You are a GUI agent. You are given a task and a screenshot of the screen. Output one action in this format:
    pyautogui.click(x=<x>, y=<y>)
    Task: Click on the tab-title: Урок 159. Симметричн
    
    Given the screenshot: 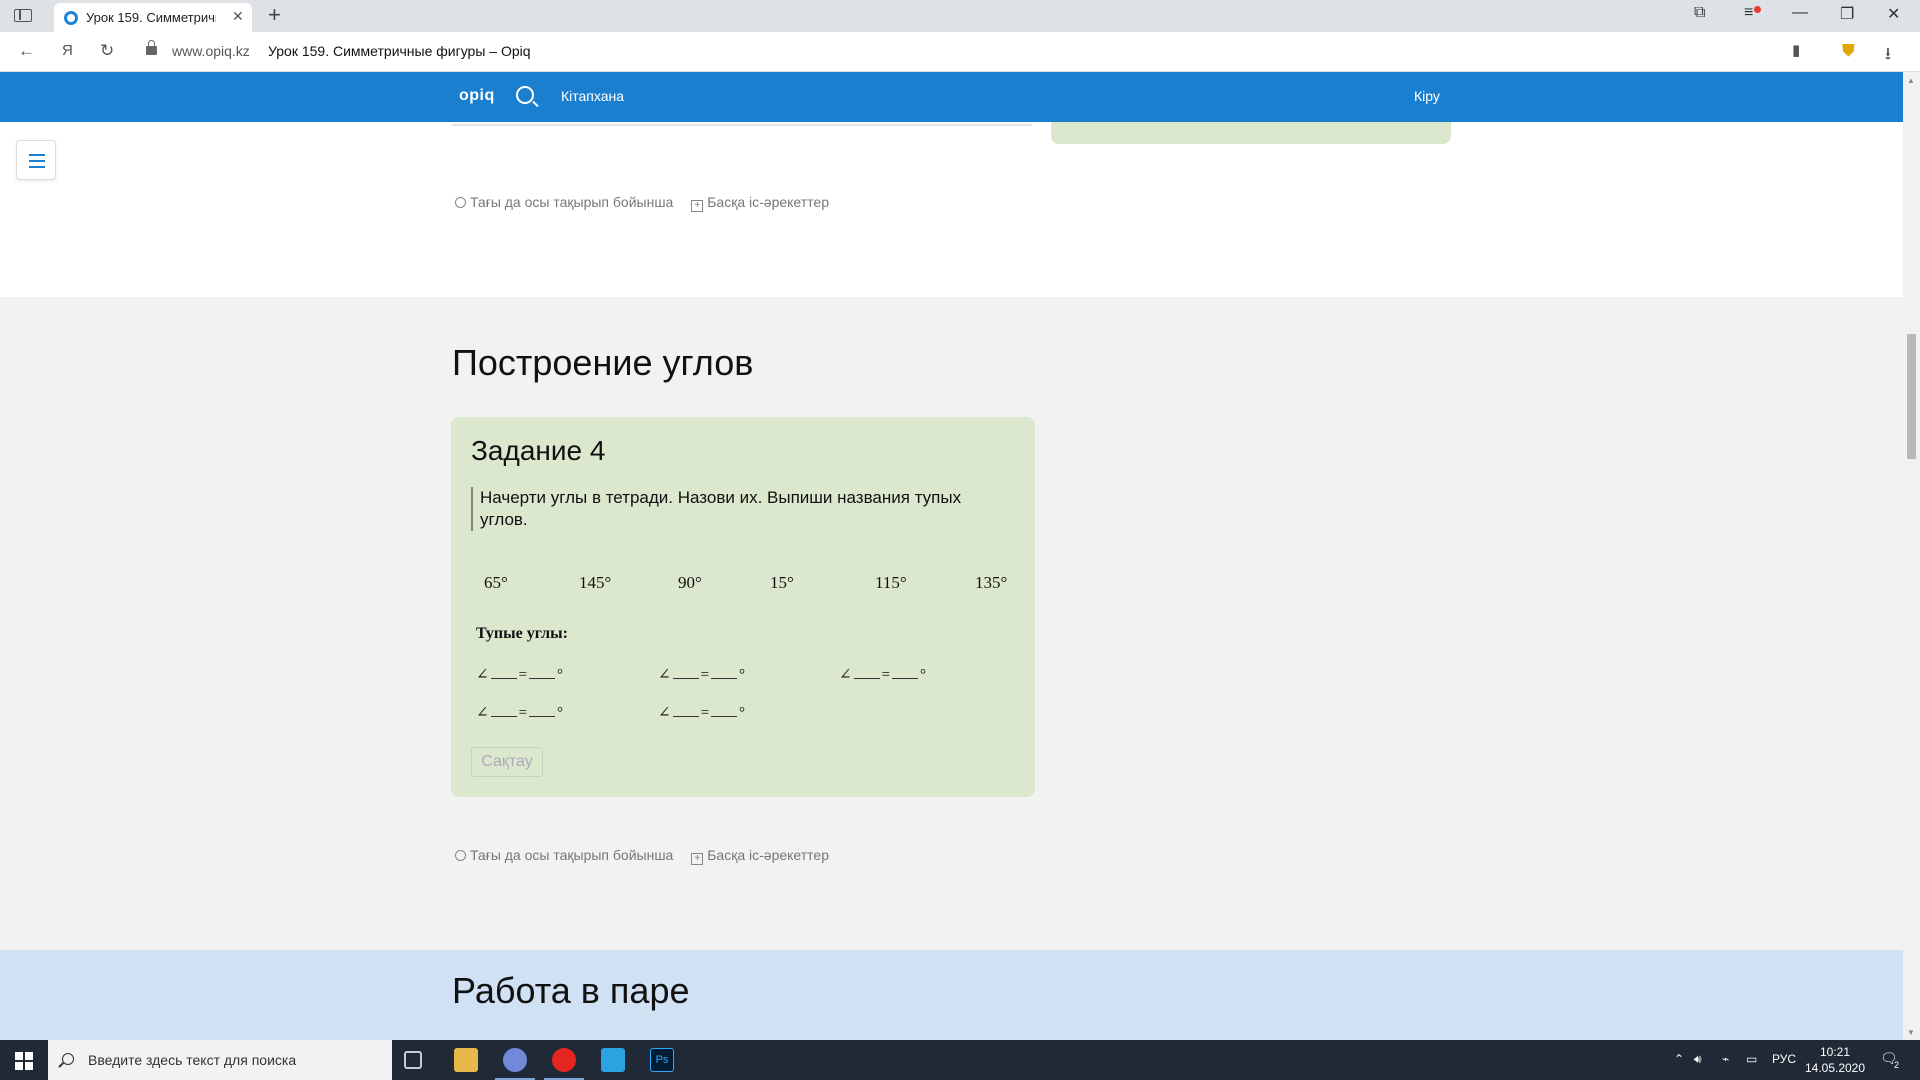 What is the action you would take?
    pyautogui.click(x=151, y=17)
    